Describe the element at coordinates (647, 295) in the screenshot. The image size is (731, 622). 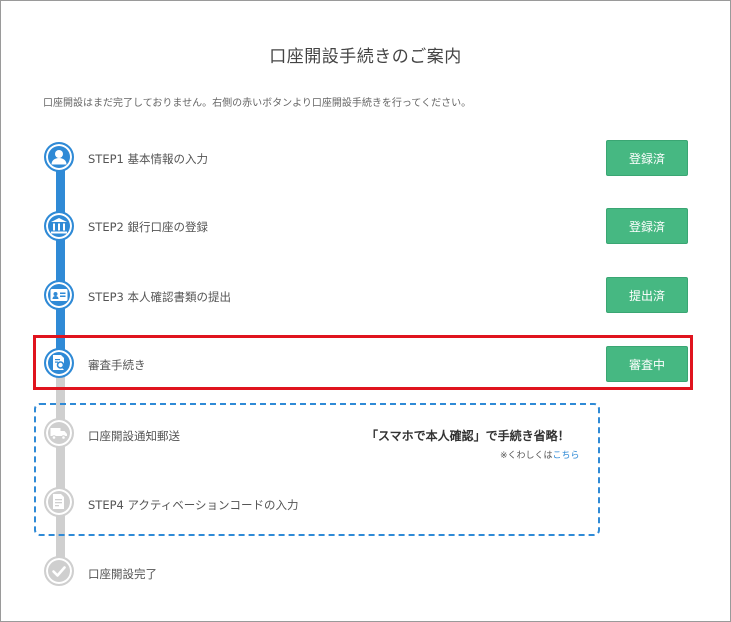
I see `submitted-button-step3: 提出済` at that location.